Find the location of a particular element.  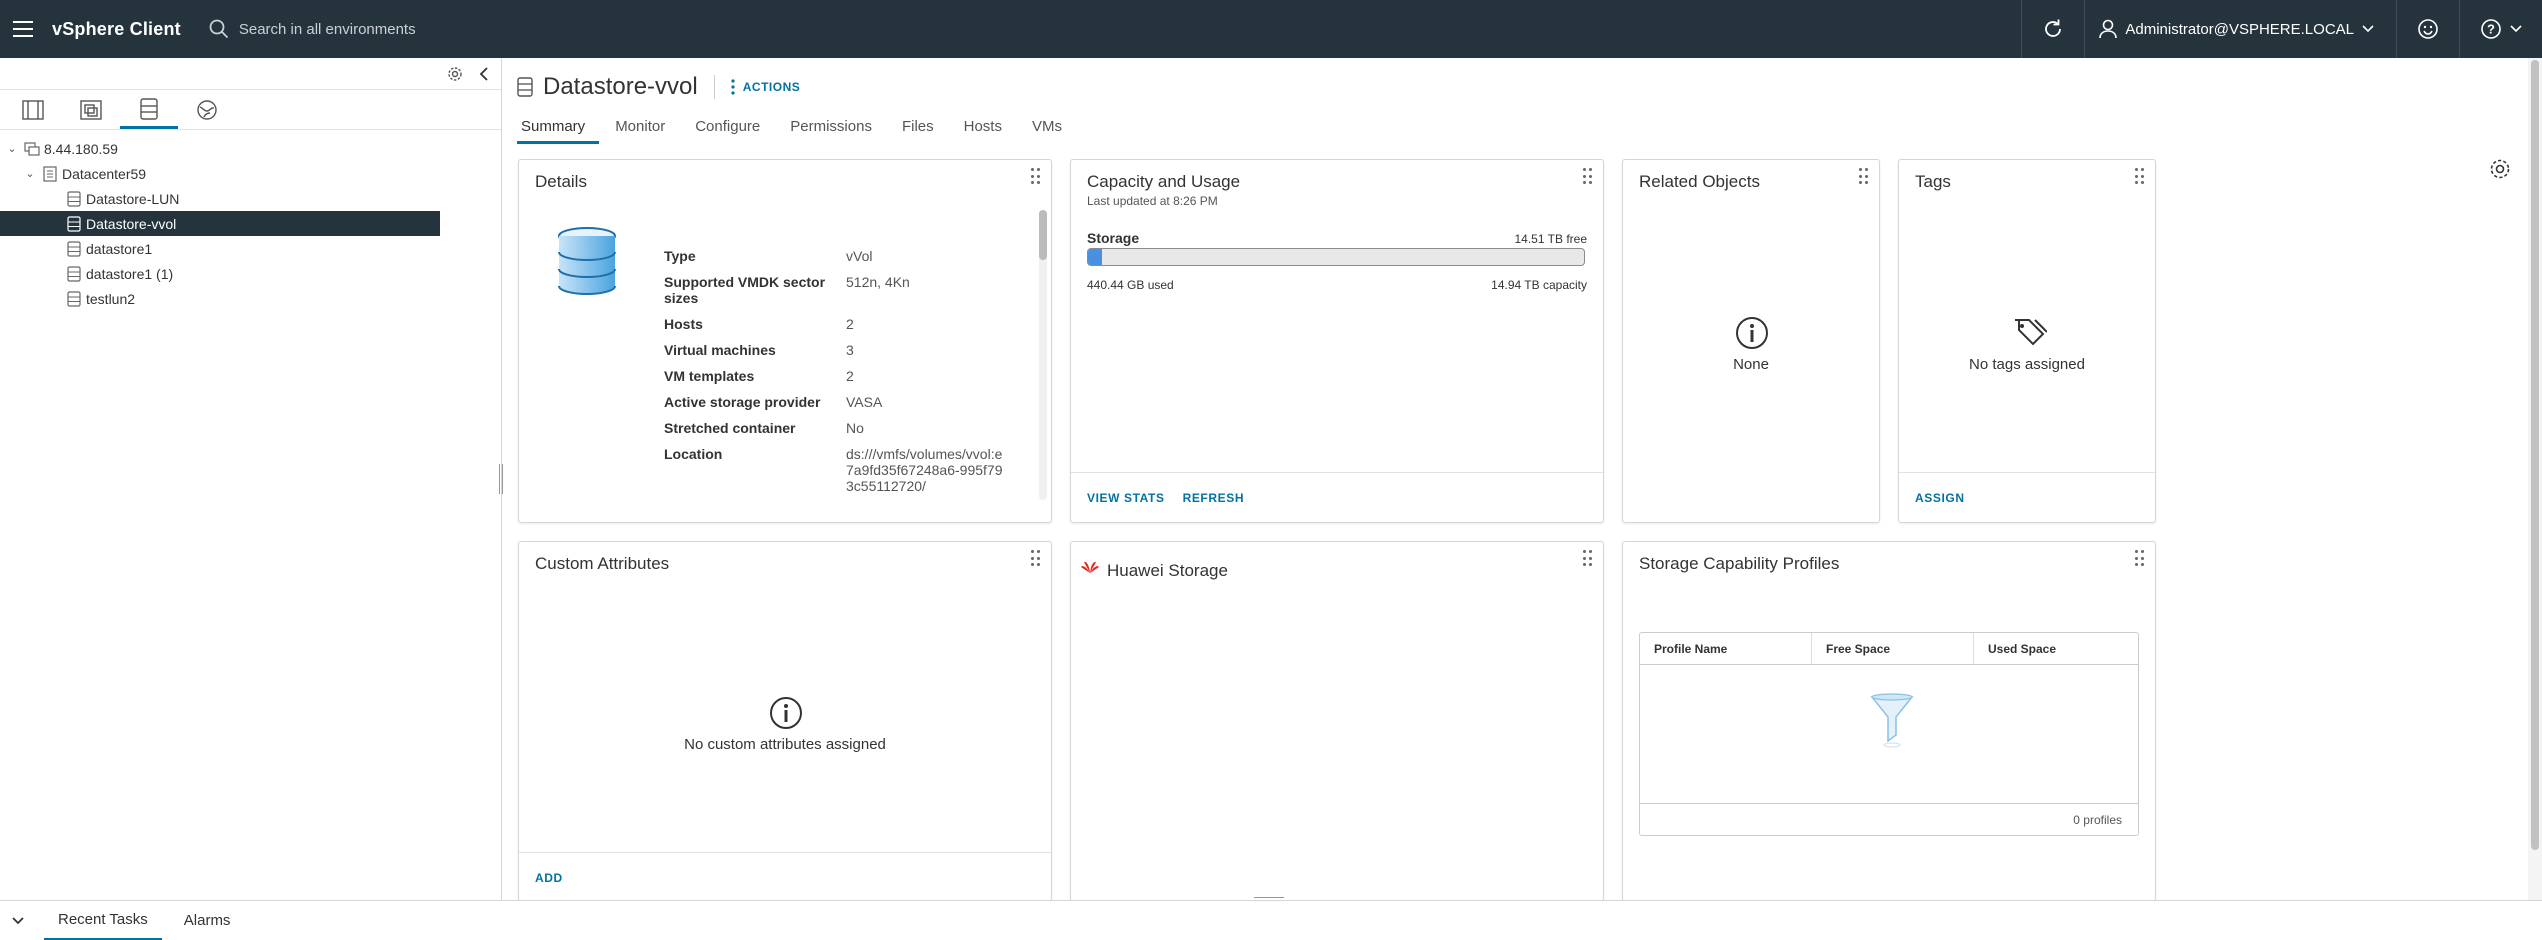

navigator-toolbar is located at coordinates (250, 74).